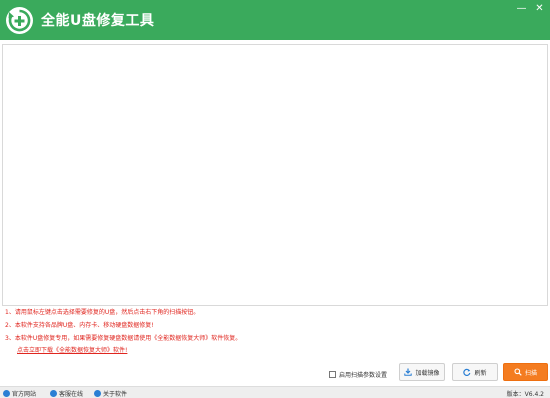 The image size is (550, 398). What do you see at coordinates (480, 373) in the screenshot?
I see `refresh-label: 刷新` at bounding box center [480, 373].